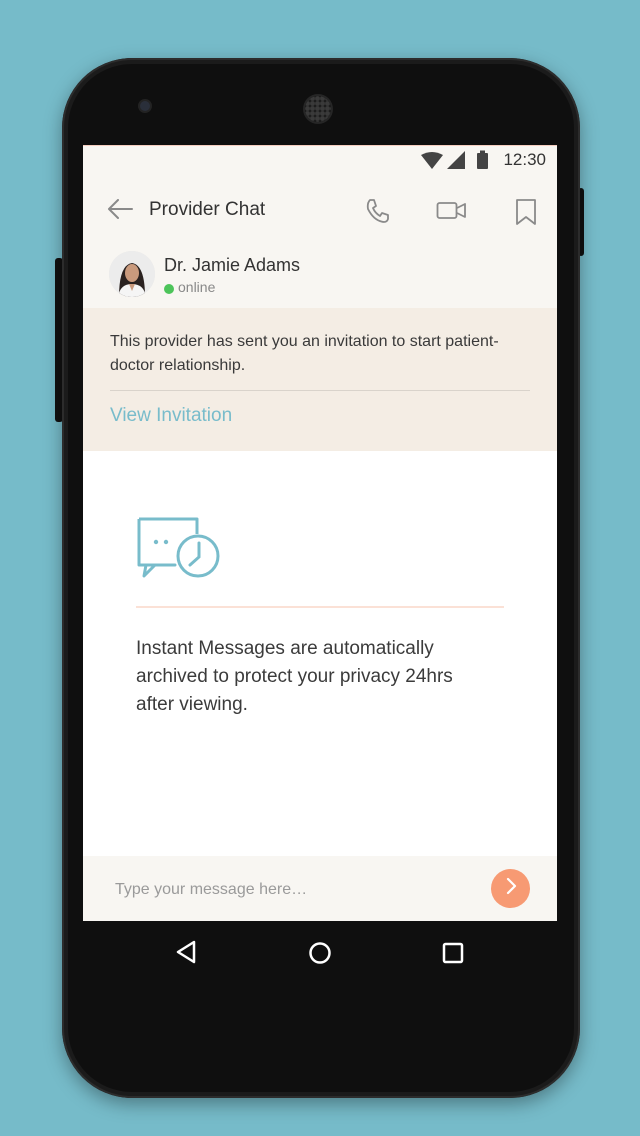  I want to click on nav-back-icon, so click(186, 954).